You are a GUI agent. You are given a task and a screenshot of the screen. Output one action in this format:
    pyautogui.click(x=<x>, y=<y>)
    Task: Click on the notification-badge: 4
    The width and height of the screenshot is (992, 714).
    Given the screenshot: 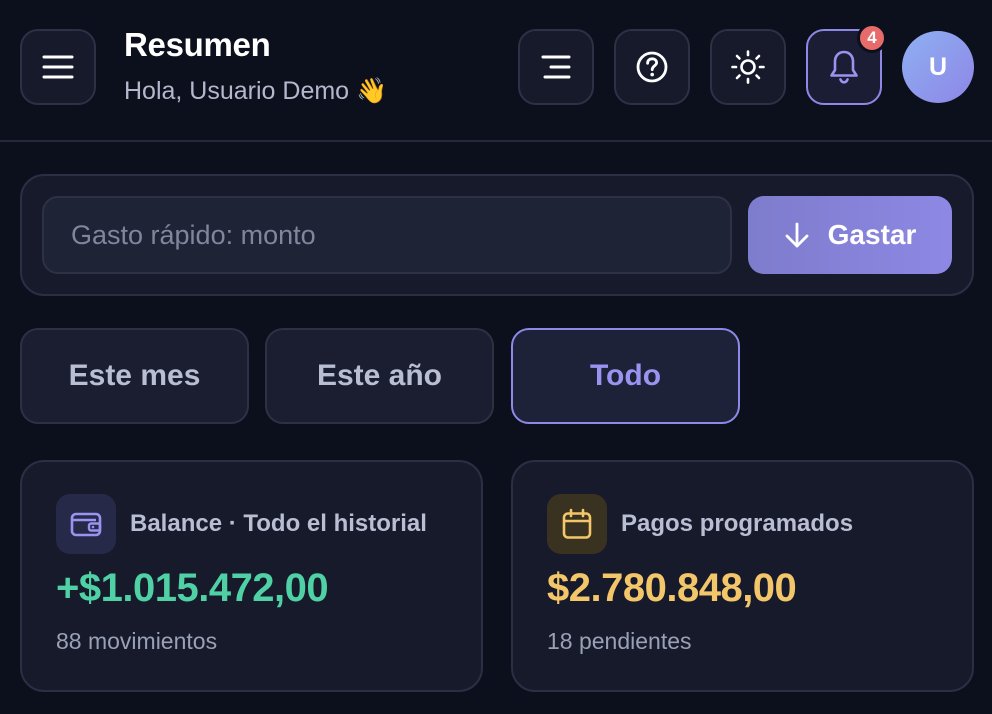 What is the action you would take?
    pyautogui.click(x=872, y=38)
    